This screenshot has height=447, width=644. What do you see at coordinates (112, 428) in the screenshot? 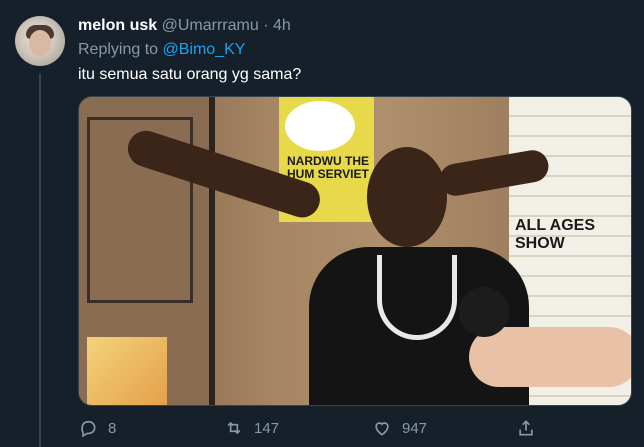
I see `reply-count: 8` at bounding box center [112, 428].